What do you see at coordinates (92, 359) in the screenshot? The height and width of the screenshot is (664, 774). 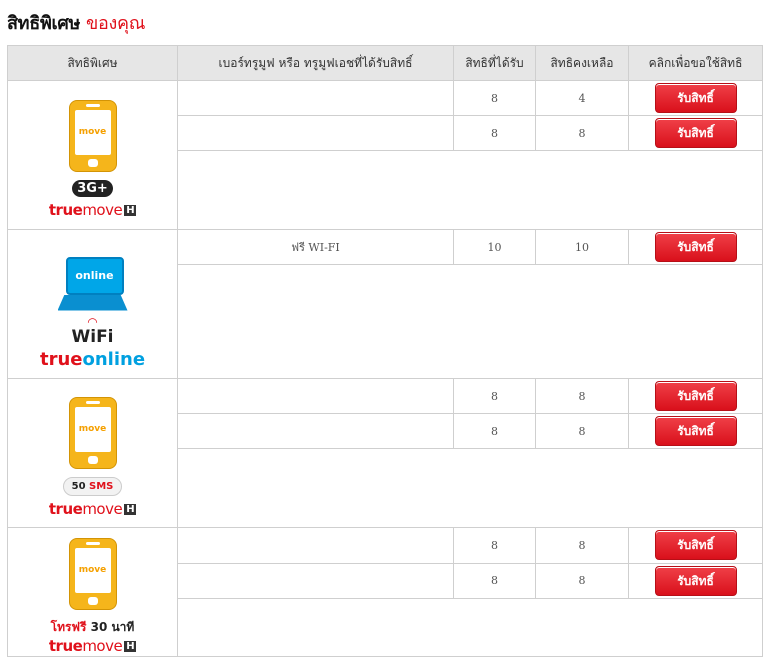 I see `trueonline-logo: trueonline` at bounding box center [92, 359].